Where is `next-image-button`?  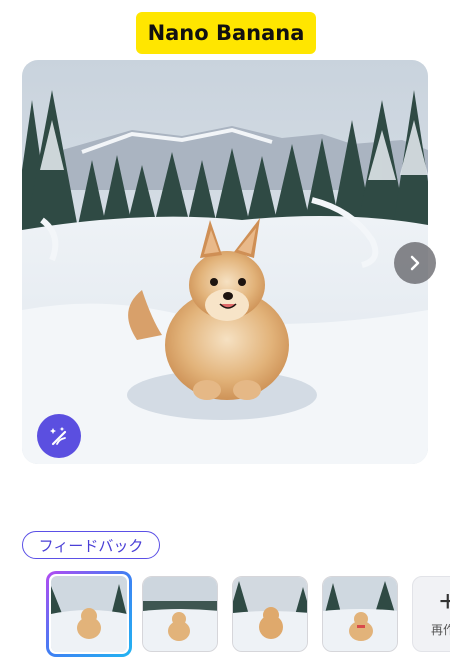
next-image-button is located at coordinates (415, 263).